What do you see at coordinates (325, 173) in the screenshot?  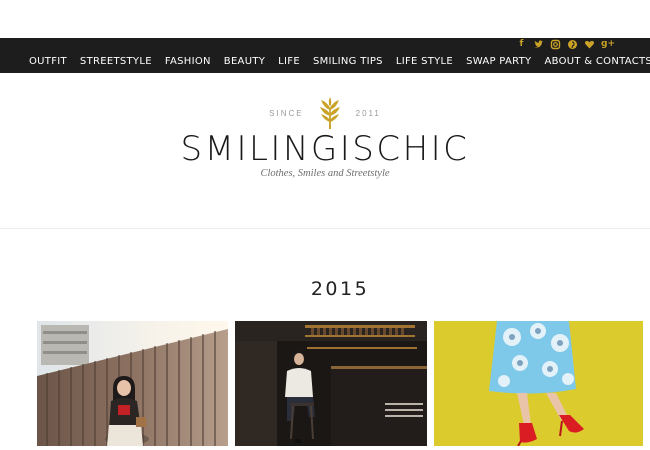 I see `site-tagline: Clothes, Smiles and Streetstyle` at bounding box center [325, 173].